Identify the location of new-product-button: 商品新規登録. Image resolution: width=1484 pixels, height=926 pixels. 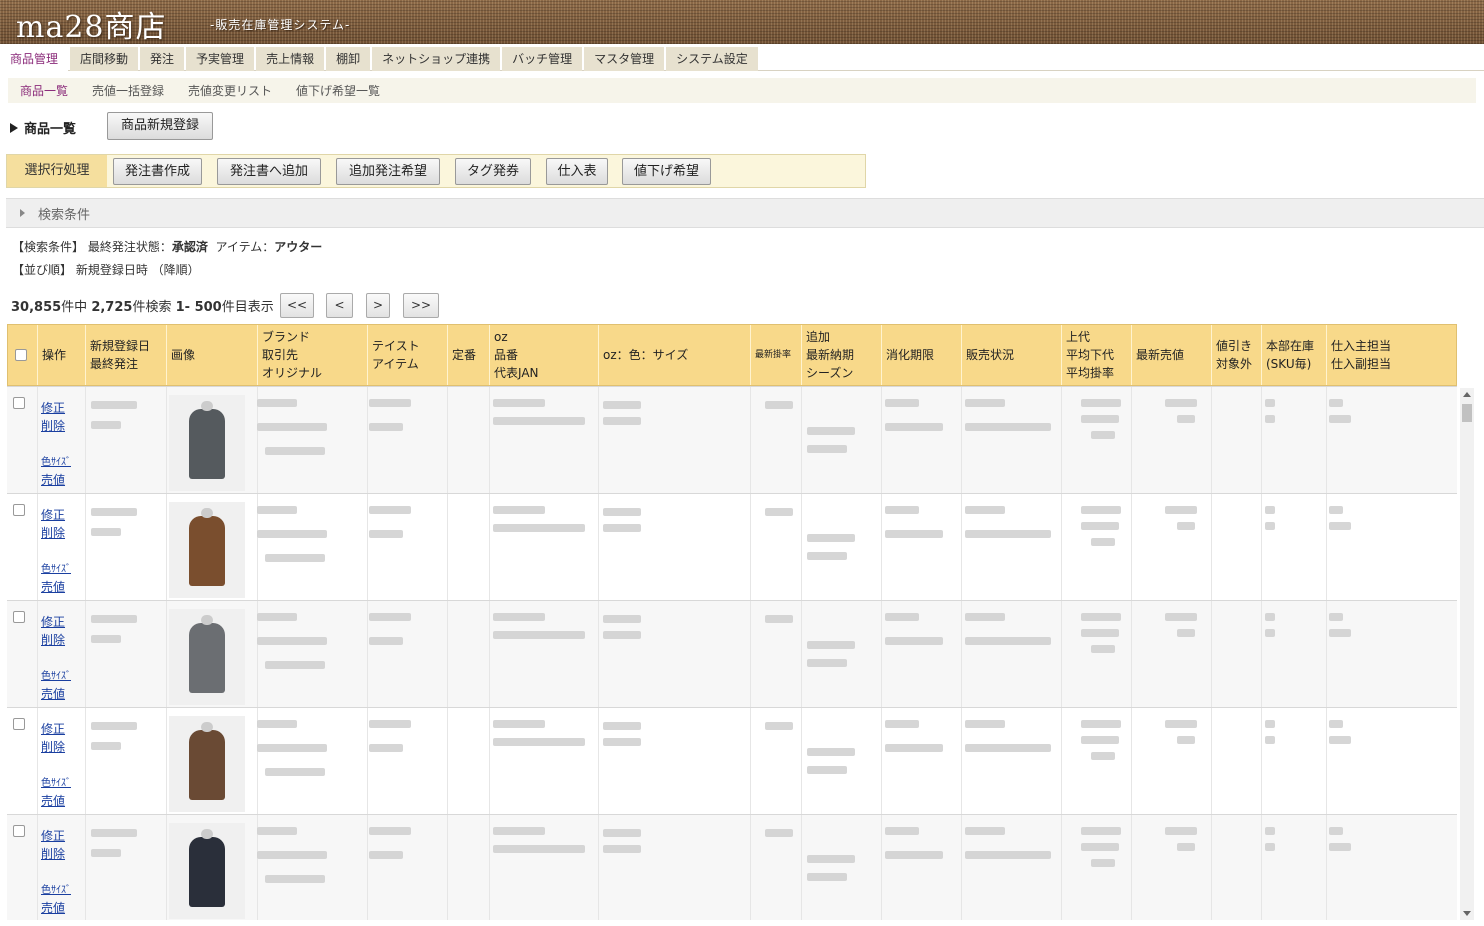
(160, 126).